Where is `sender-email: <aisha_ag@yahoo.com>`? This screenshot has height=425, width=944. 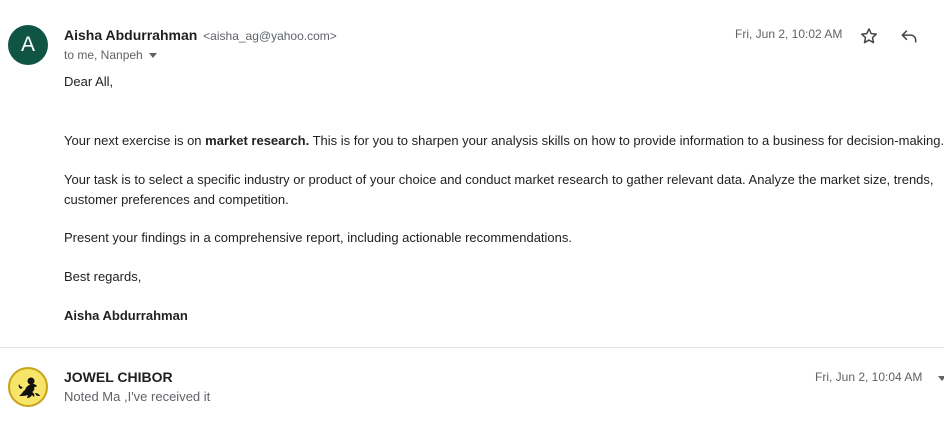
sender-email: <aisha_ag@yahoo.com> is located at coordinates (270, 36).